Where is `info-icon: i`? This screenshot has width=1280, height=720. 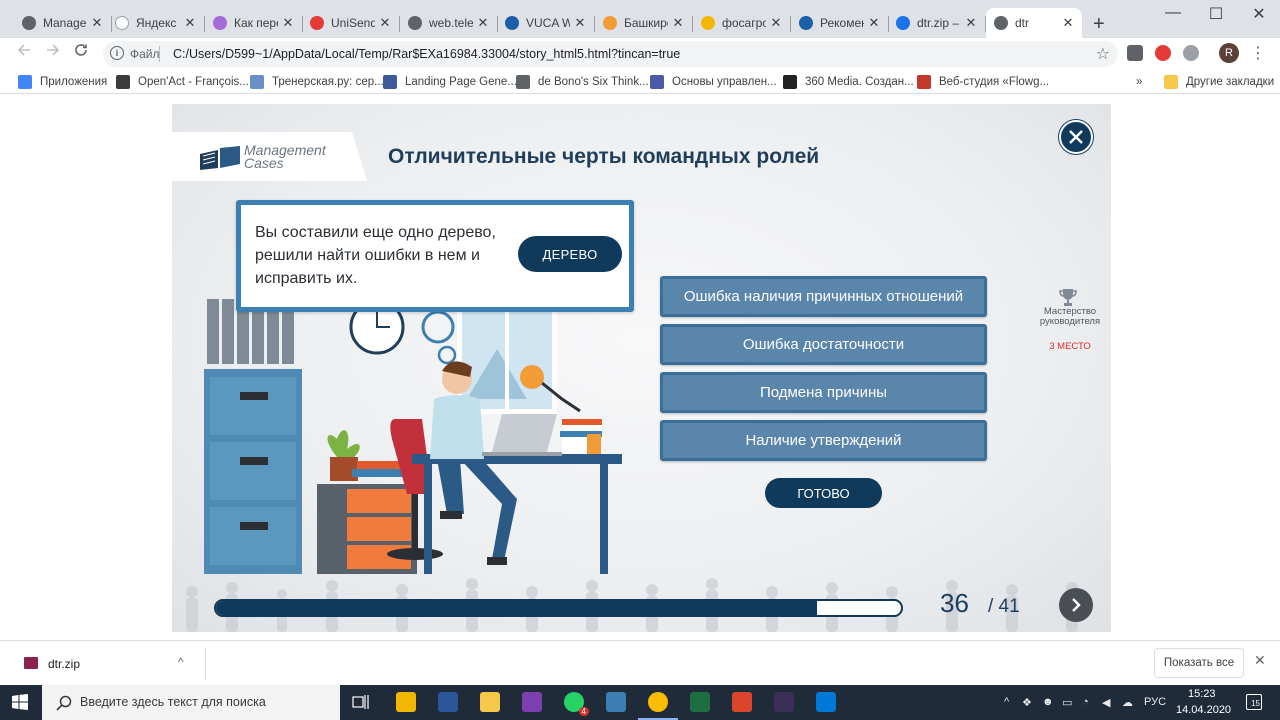
info-icon: i is located at coordinates (117, 53).